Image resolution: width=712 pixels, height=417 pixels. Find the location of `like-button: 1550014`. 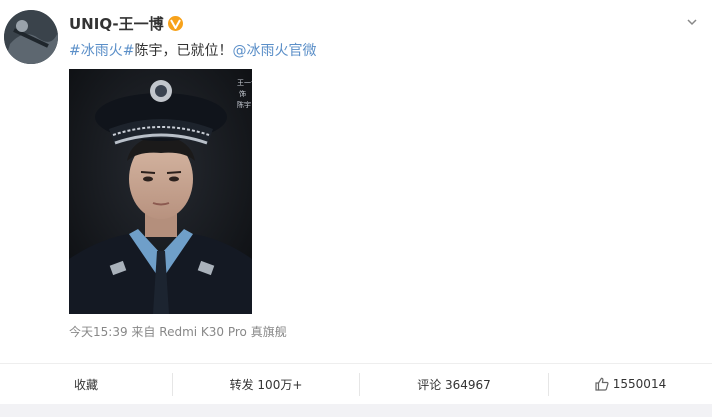

like-button: 1550014 is located at coordinates (630, 384).